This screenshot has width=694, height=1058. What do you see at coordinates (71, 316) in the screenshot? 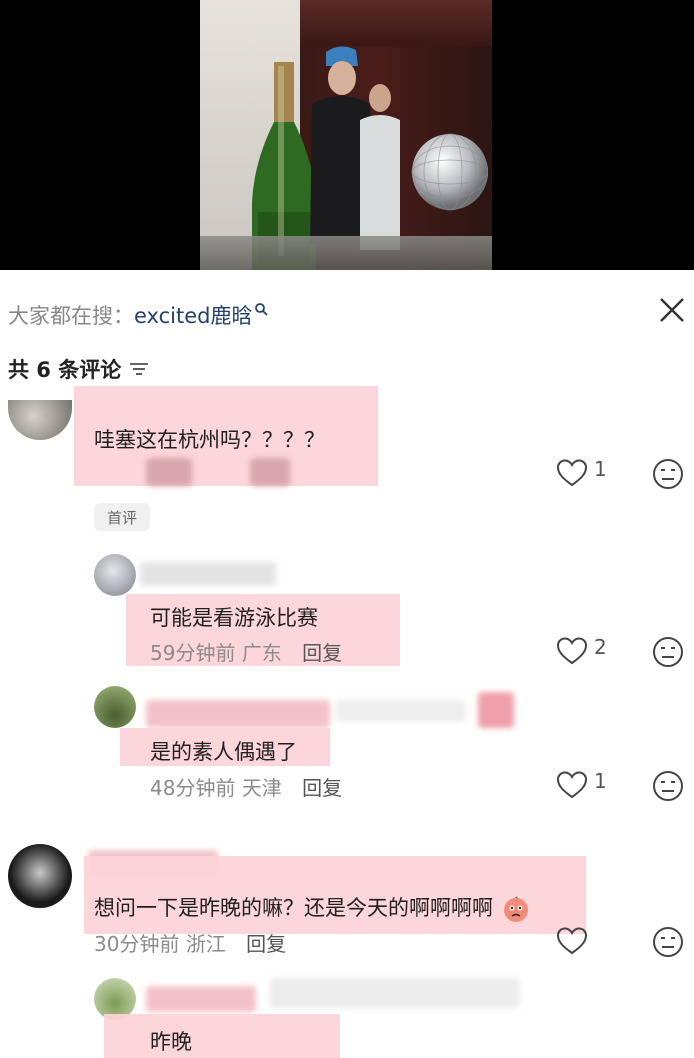
I see `trending-search-prefix: 大家都在搜：` at bounding box center [71, 316].